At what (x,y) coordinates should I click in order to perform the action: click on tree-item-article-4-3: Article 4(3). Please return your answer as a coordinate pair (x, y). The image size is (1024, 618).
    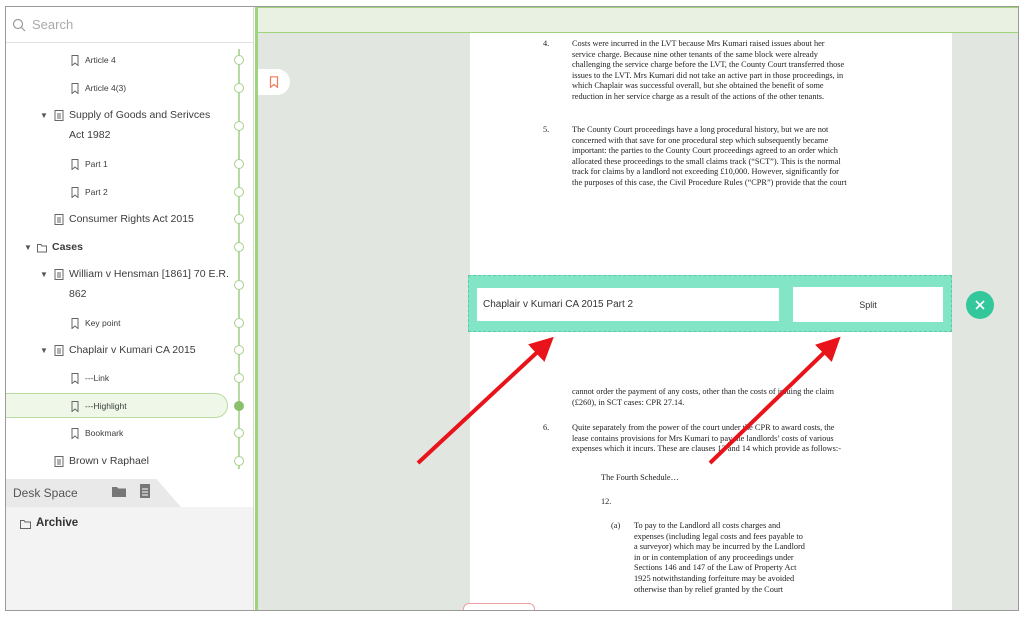
    Looking at the image, I should click on (129, 88).